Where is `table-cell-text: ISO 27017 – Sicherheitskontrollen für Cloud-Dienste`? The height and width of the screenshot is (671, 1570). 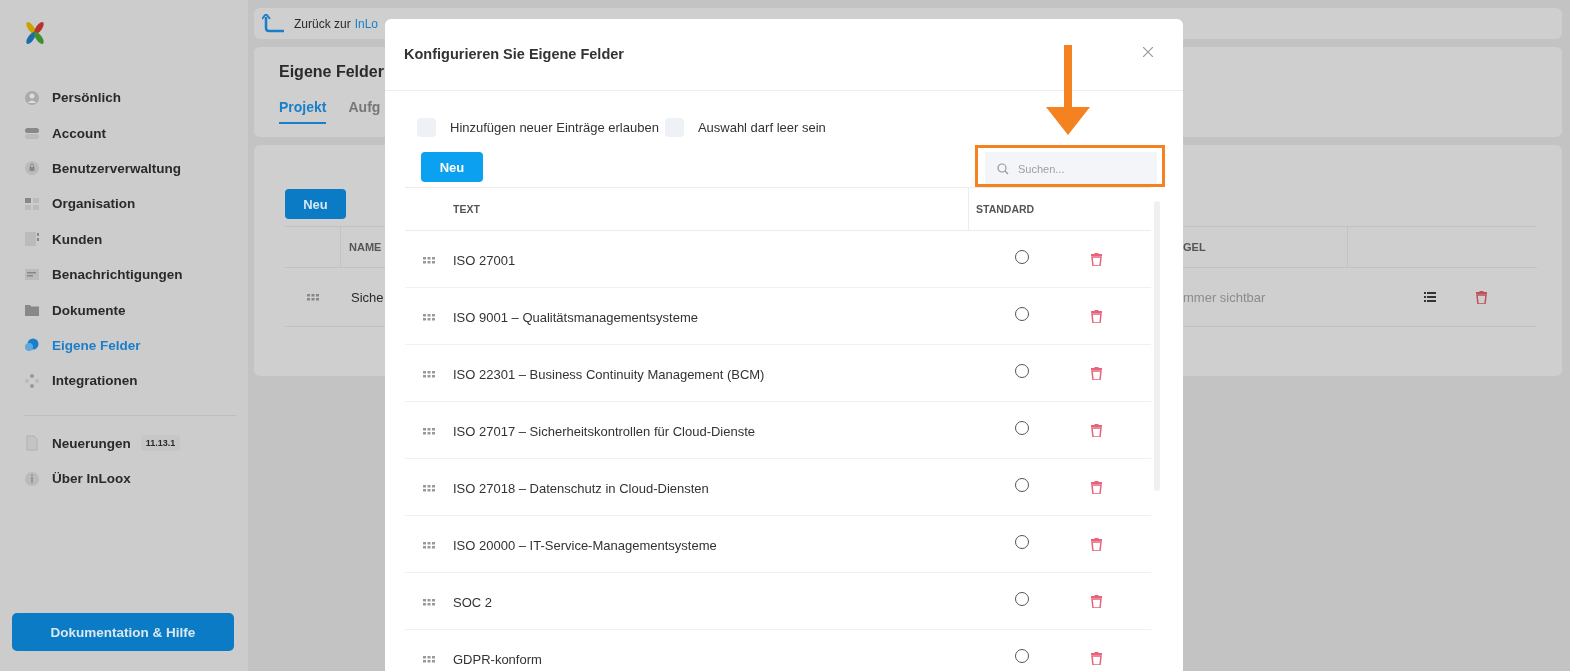 table-cell-text: ISO 27017 – Sicherheitskontrollen für Cloud-Dienste is located at coordinates (605, 431).